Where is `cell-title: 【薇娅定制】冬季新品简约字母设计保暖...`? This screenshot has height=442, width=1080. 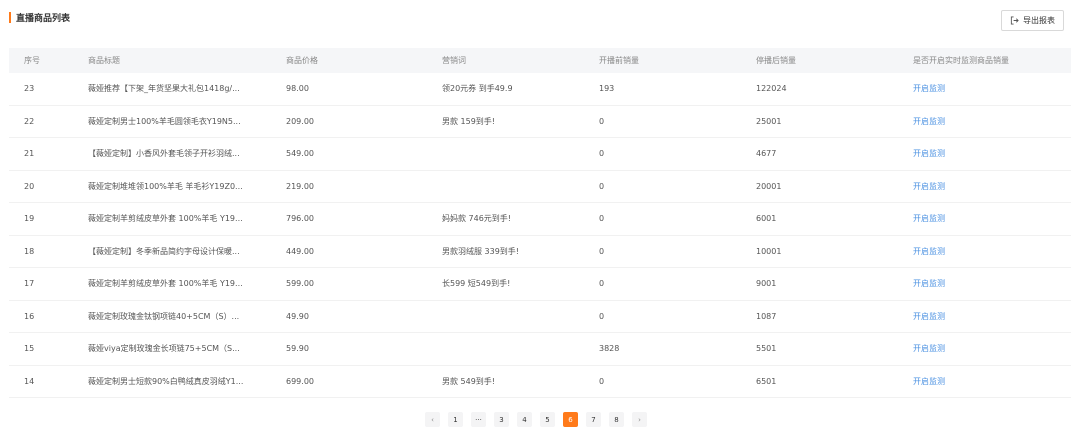 cell-title: 【薇娅定制】冬季新品简约字母设计保暖... is located at coordinates (164, 251).